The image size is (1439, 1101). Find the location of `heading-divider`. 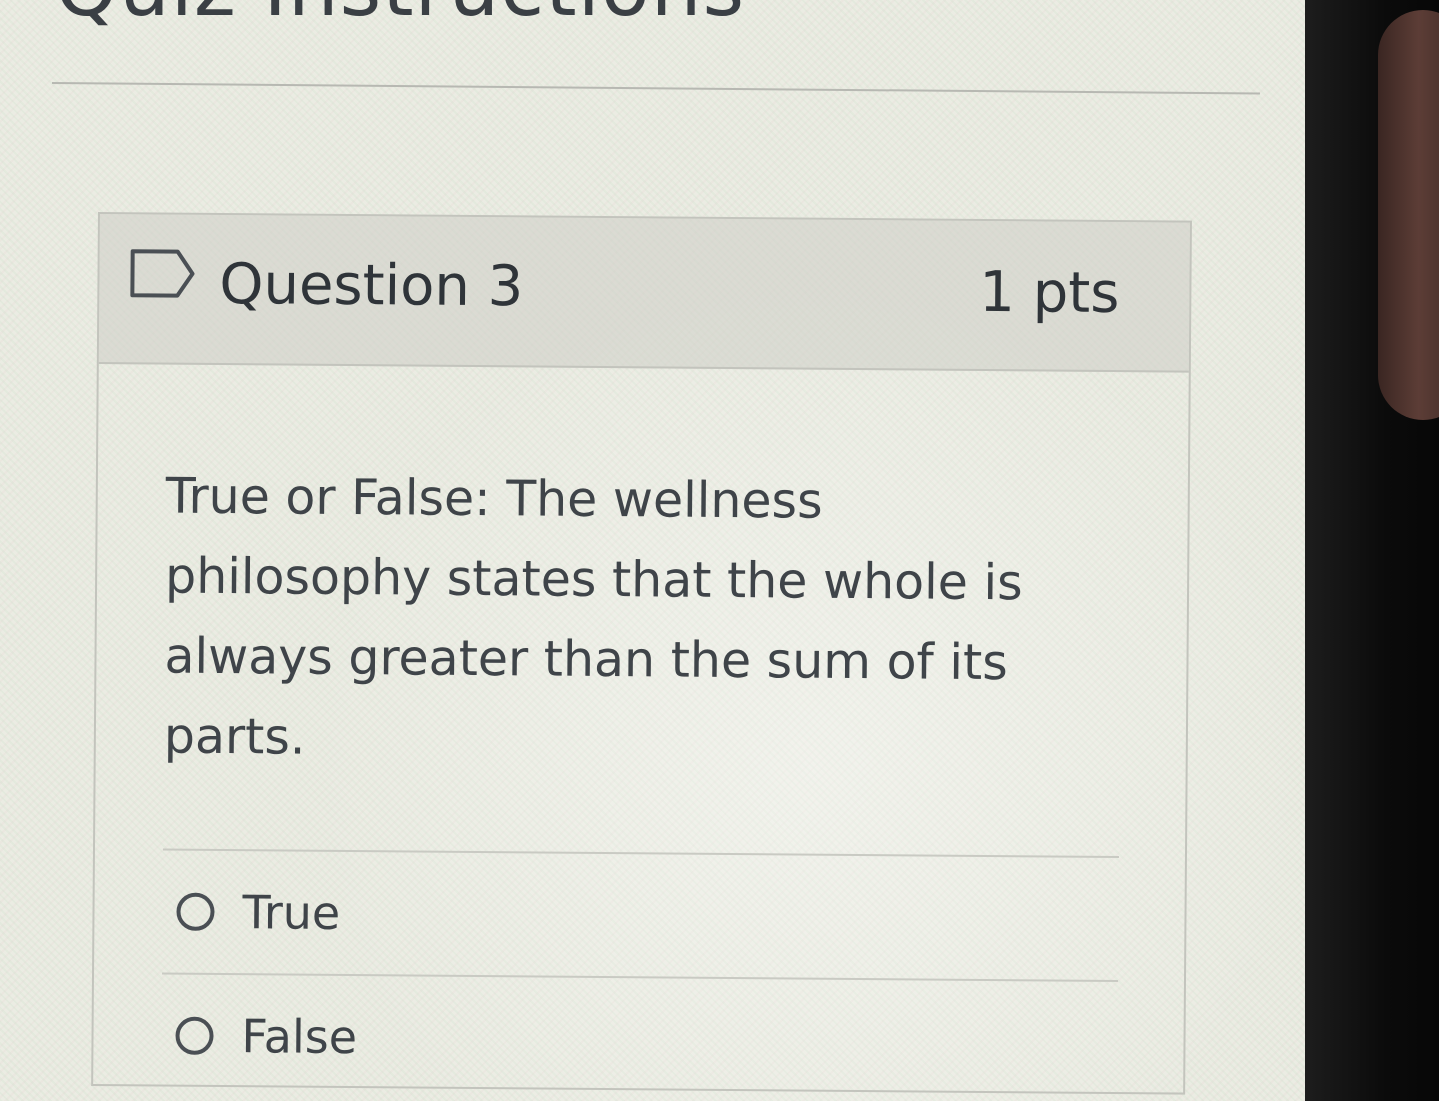

heading-divider is located at coordinates (655, 88).